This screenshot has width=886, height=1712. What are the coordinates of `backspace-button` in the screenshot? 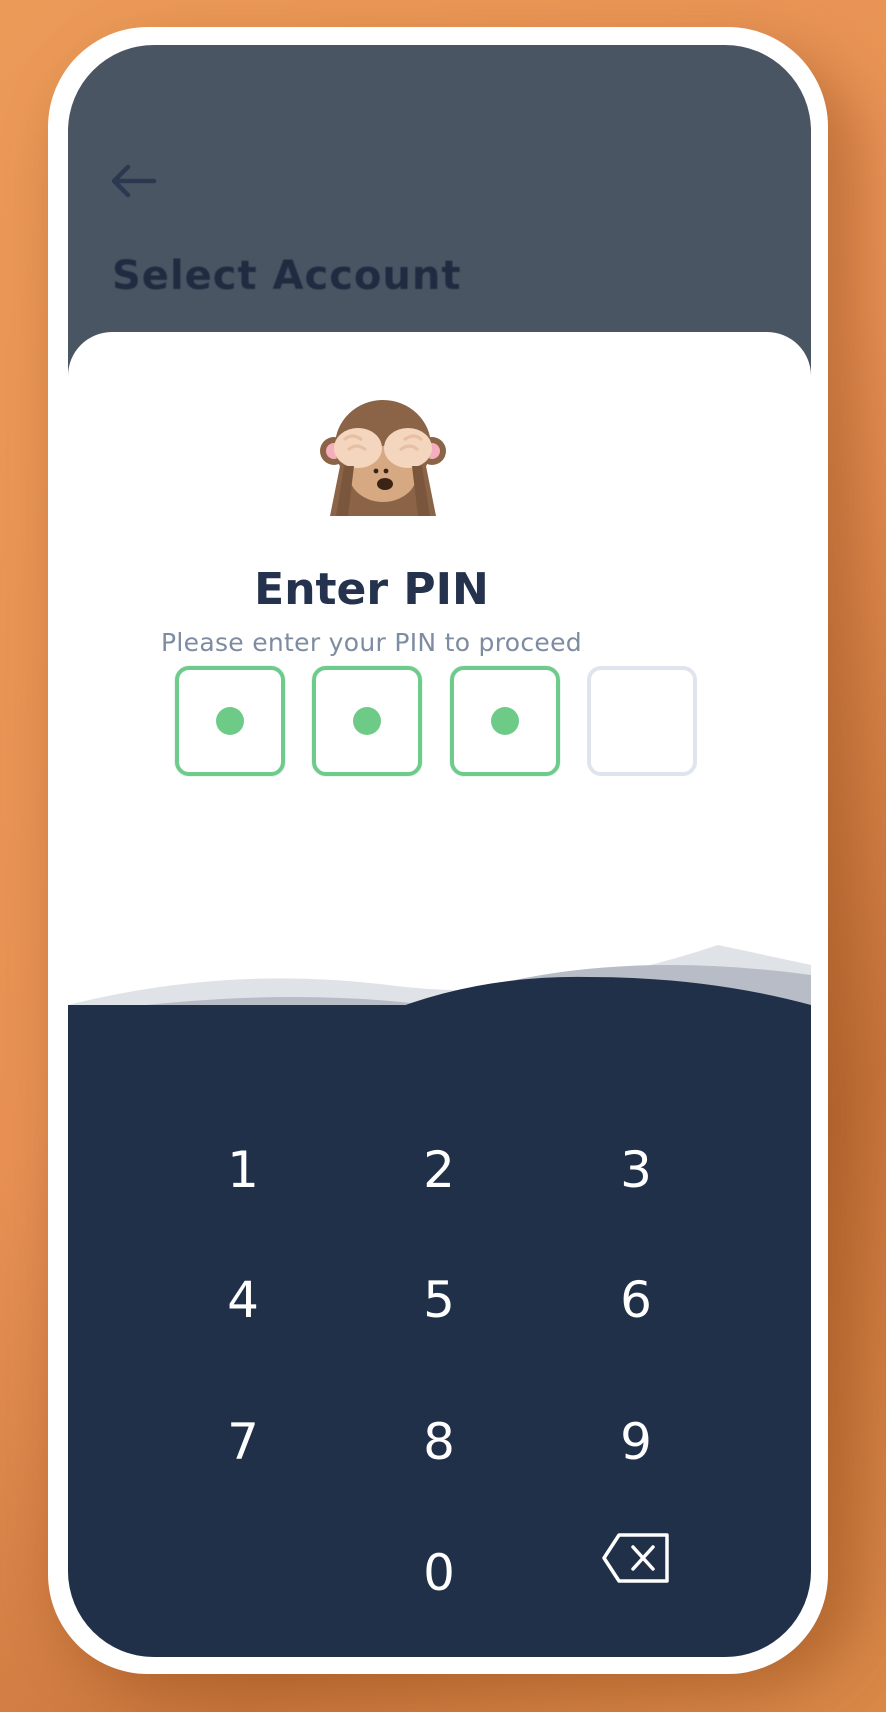 It's located at (636, 1558).